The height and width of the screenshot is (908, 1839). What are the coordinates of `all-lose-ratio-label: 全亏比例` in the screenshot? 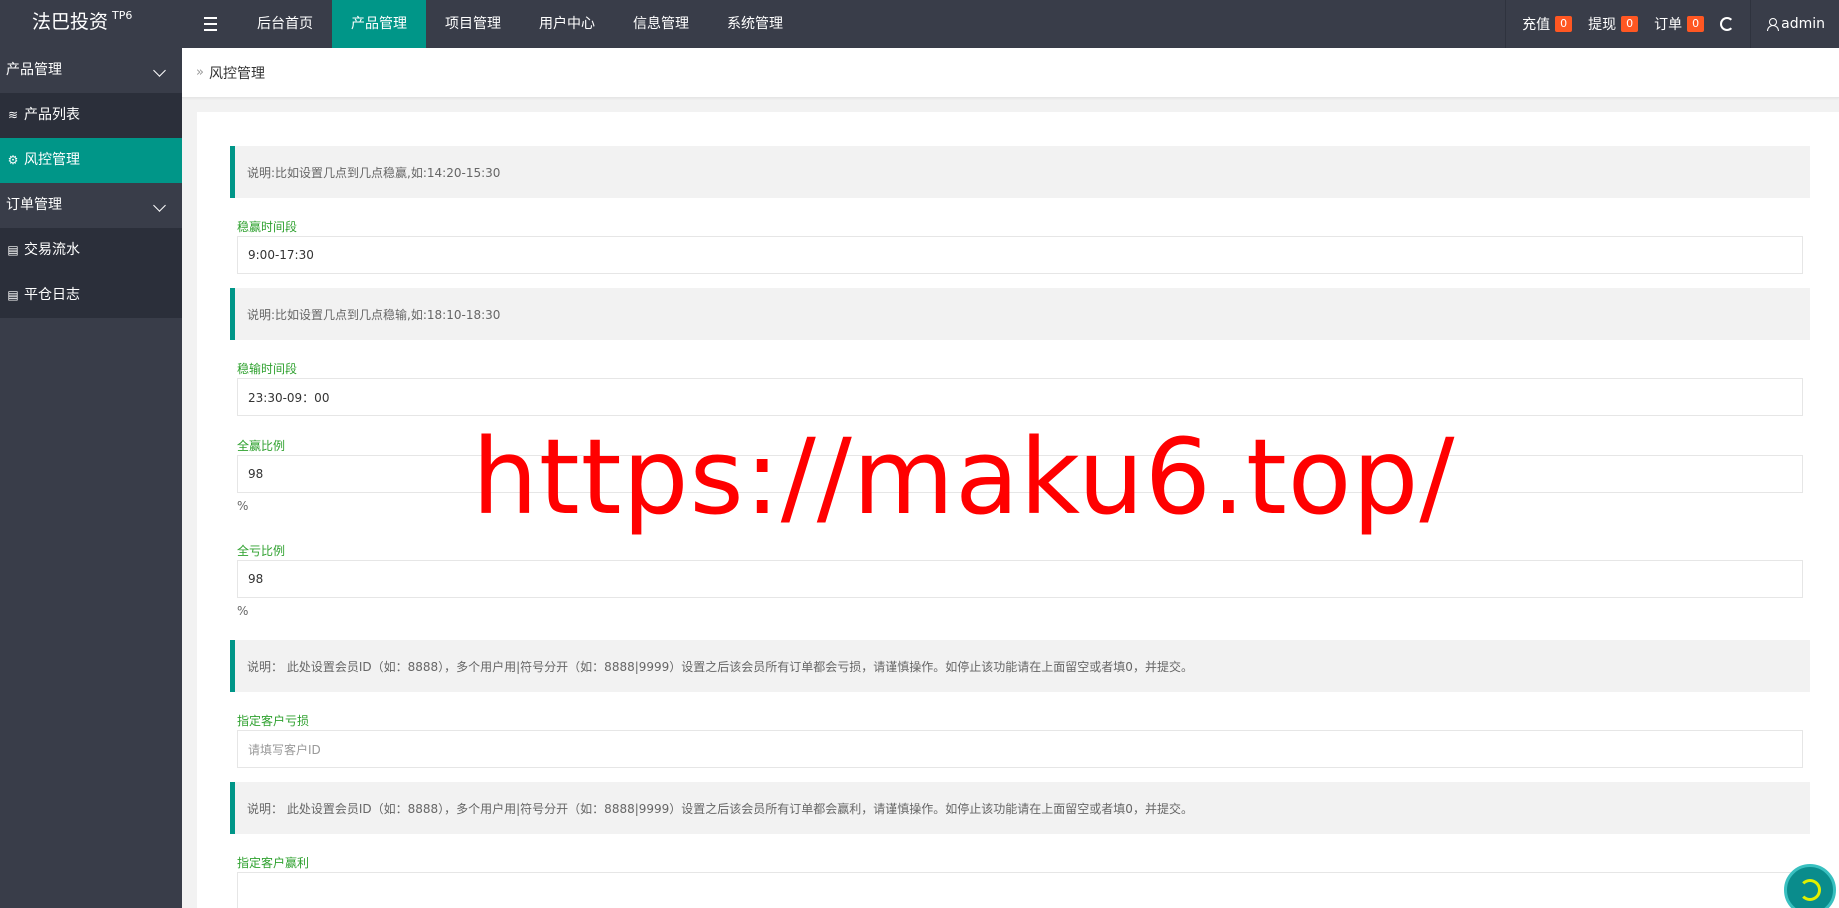 It's located at (261, 551).